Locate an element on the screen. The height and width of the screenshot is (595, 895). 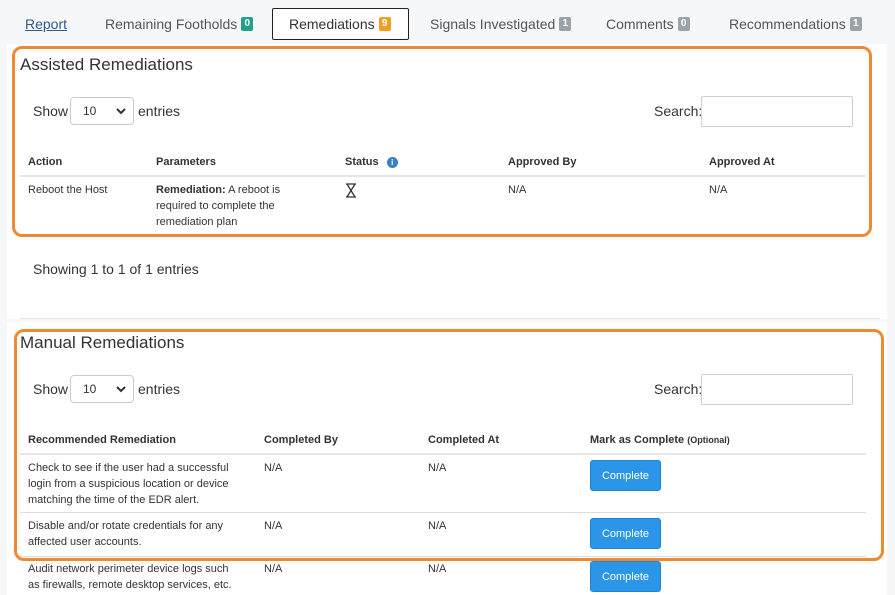
assisted-info-text: Showing 1 to 1 of 1 entries is located at coordinates (116, 269).